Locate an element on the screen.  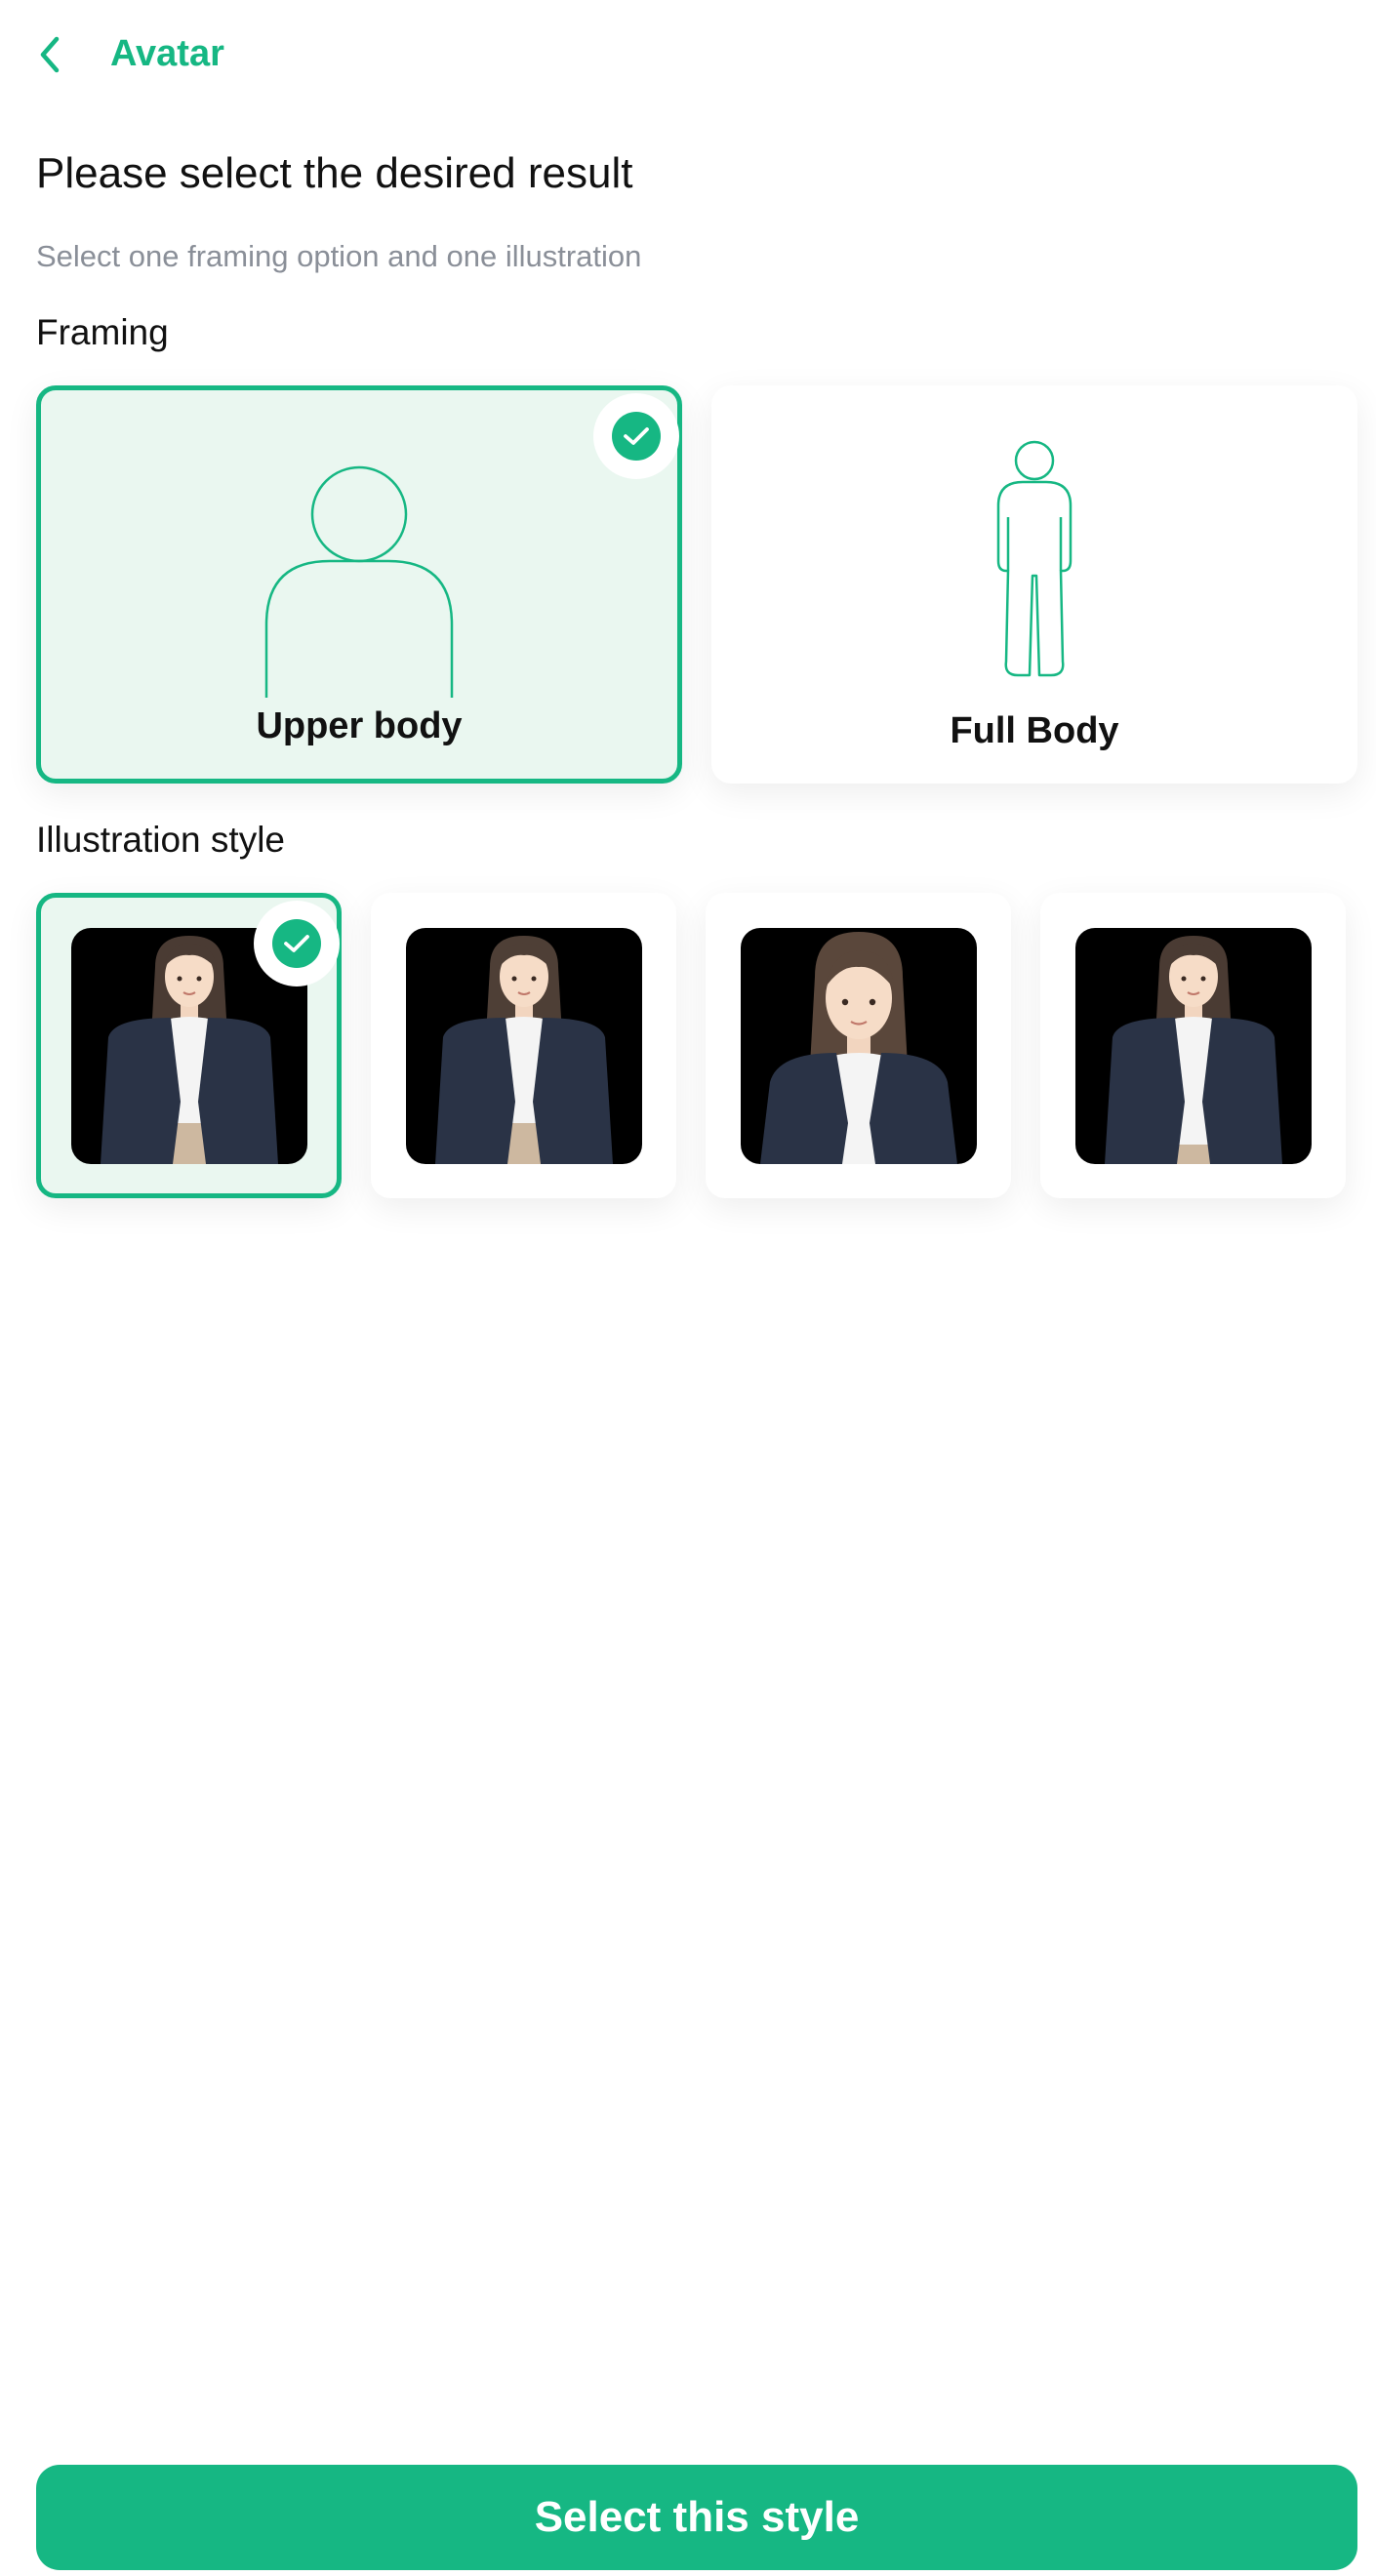
back-button is located at coordinates (50, 54).